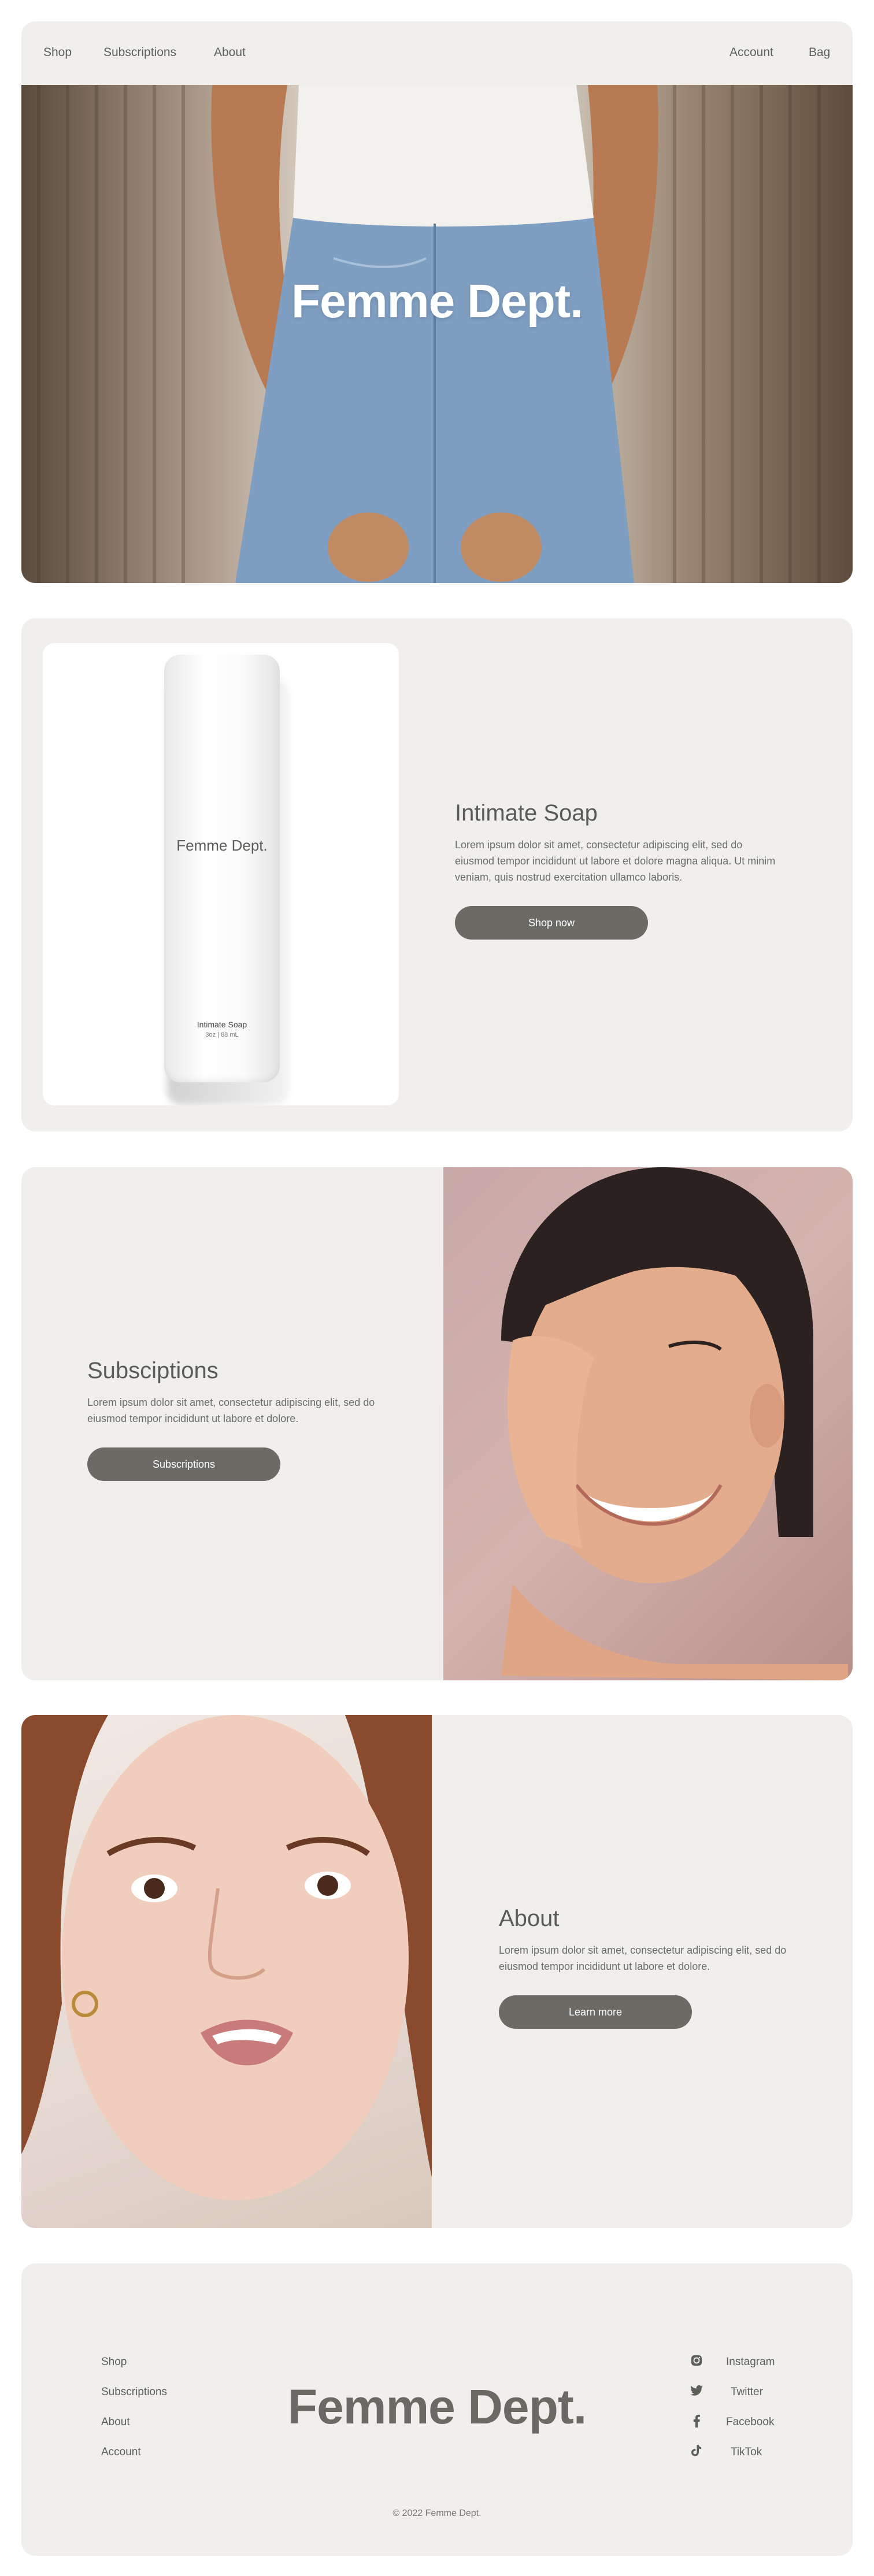 Image resolution: width=874 pixels, height=2576 pixels. I want to click on about-image, so click(226, 1972).